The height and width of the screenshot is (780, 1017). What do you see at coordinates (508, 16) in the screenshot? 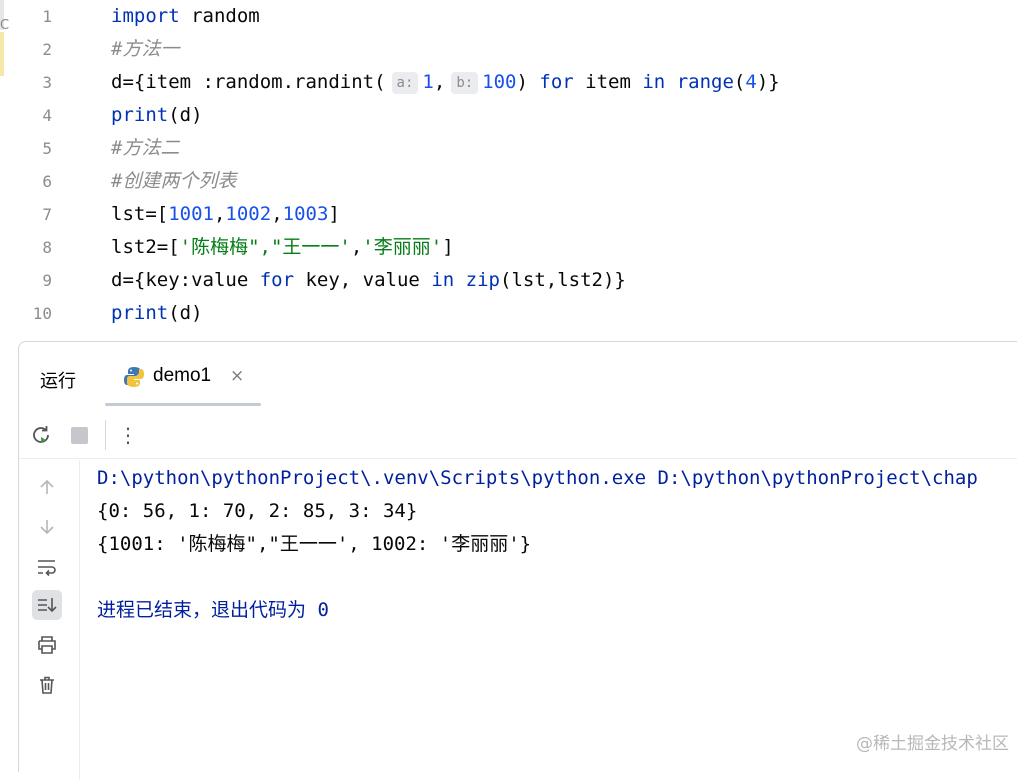
I see `code-line: 1 import random` at bounding box center [508, 16].